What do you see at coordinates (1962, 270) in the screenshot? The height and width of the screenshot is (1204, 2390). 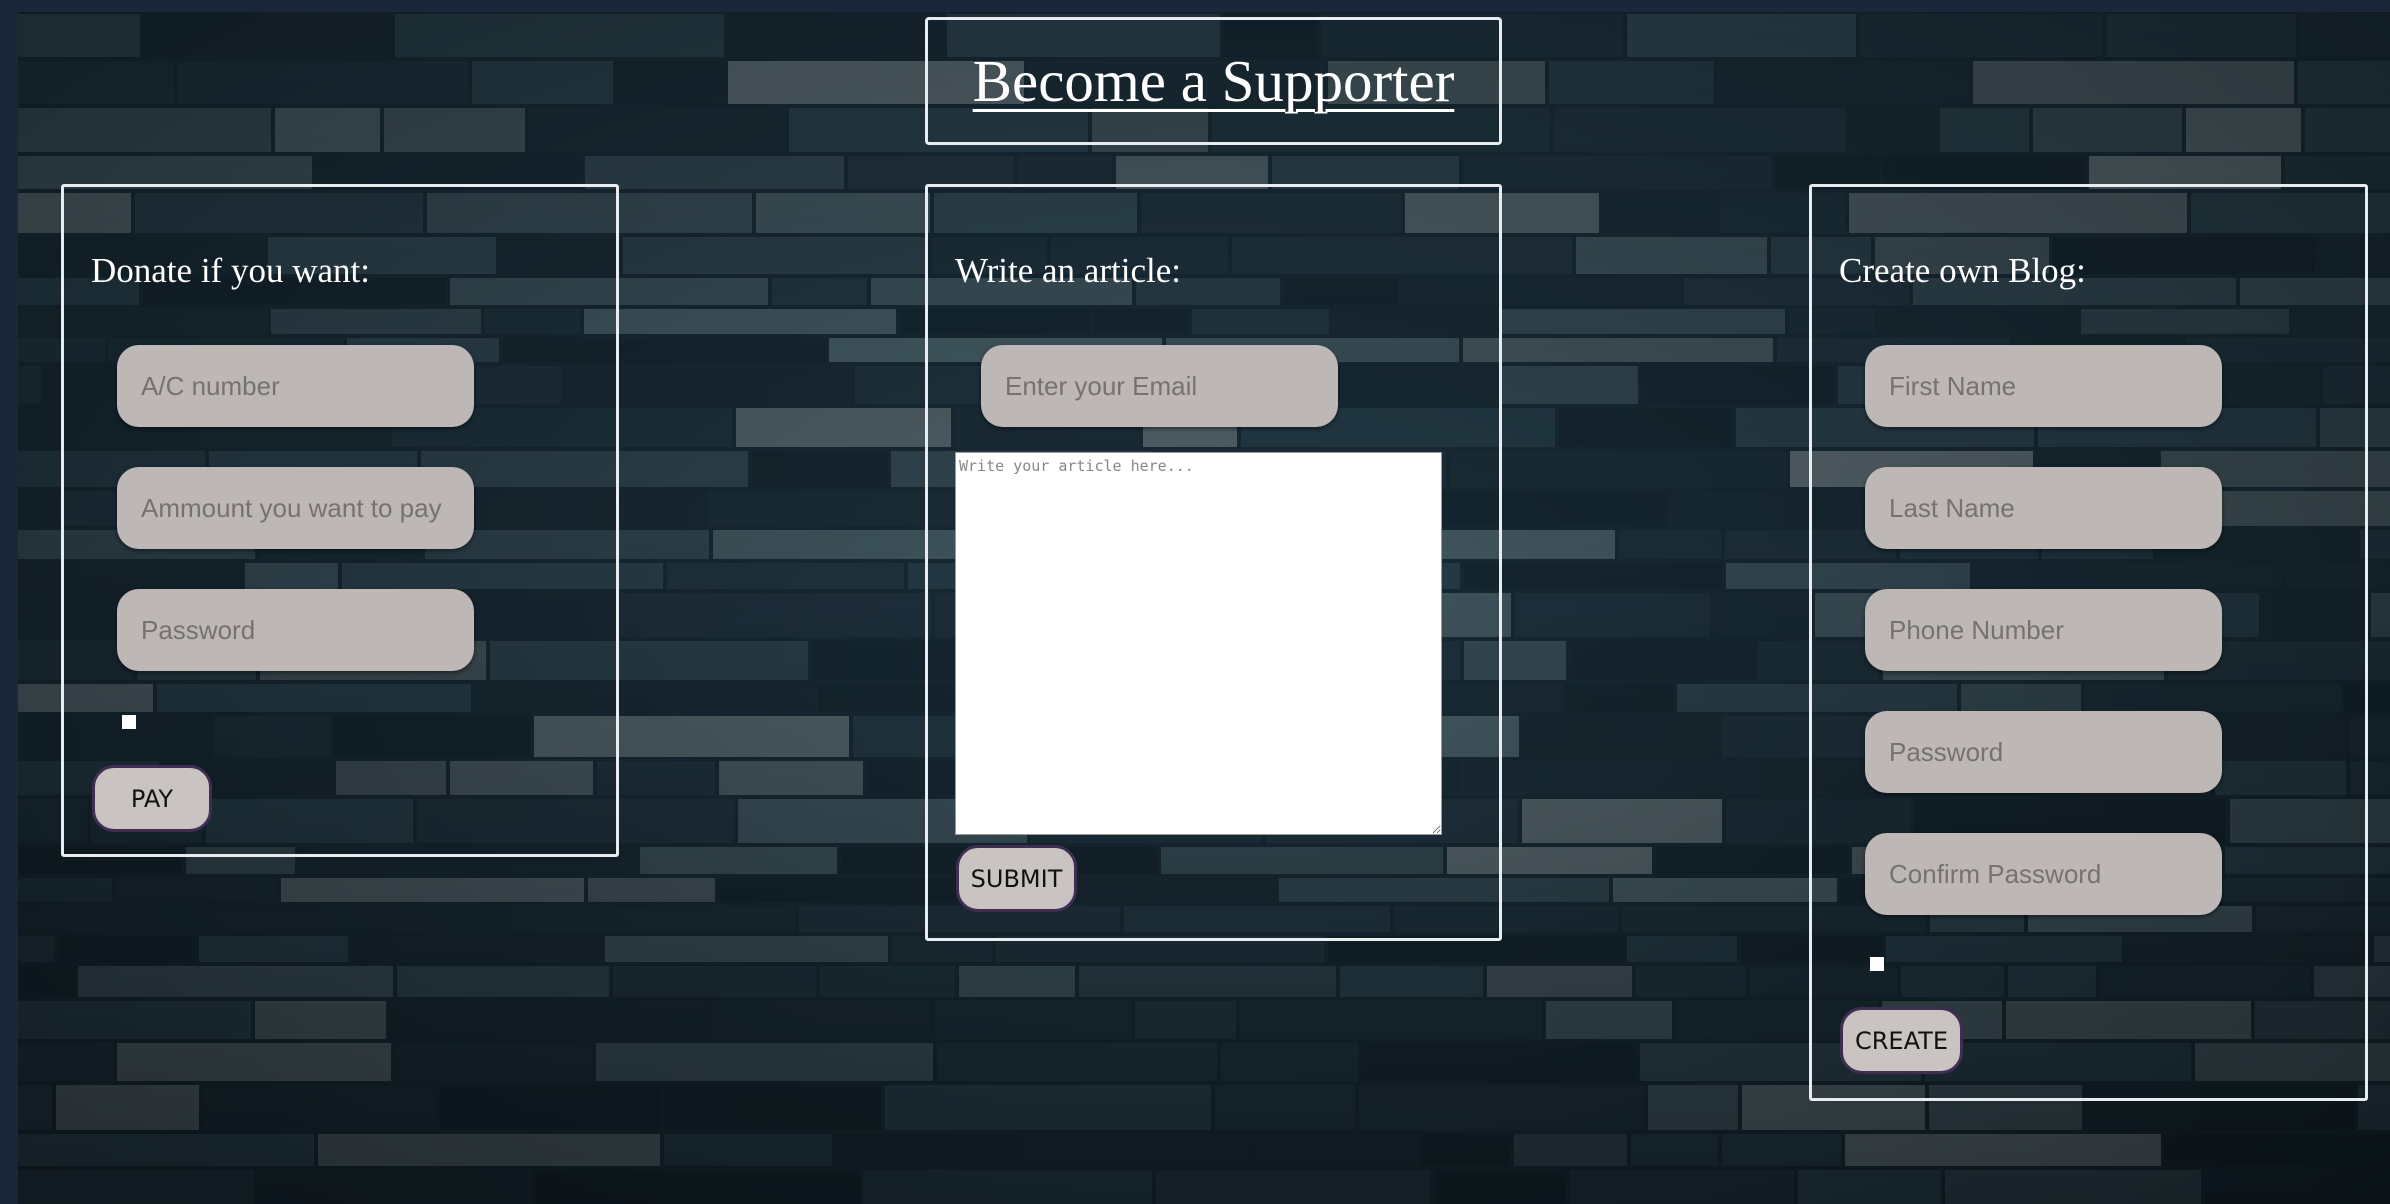 I see `blog-heading: Create own Blog:` at bounding box center [1962, 270].